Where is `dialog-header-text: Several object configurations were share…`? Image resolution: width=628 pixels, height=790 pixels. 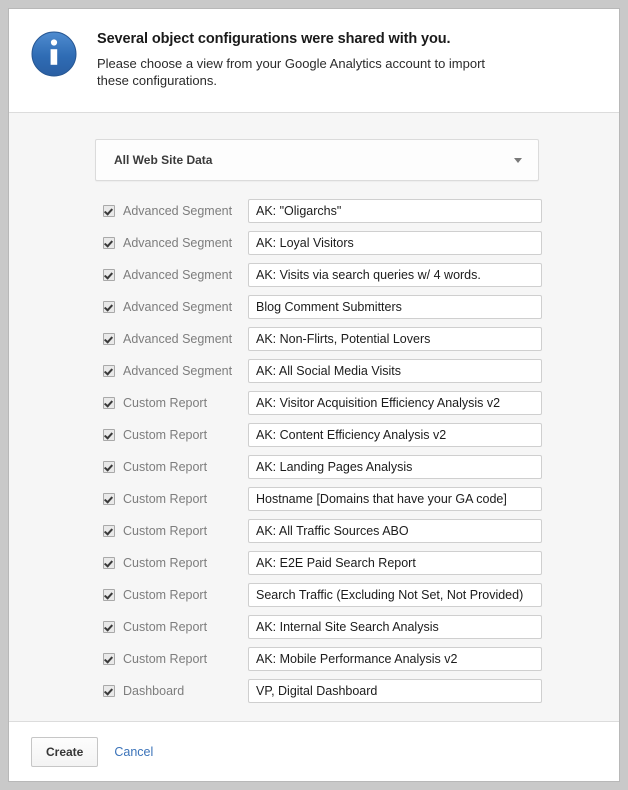 dialog-header-text: Several object configurations were share… is located at coordinates (346, 59).